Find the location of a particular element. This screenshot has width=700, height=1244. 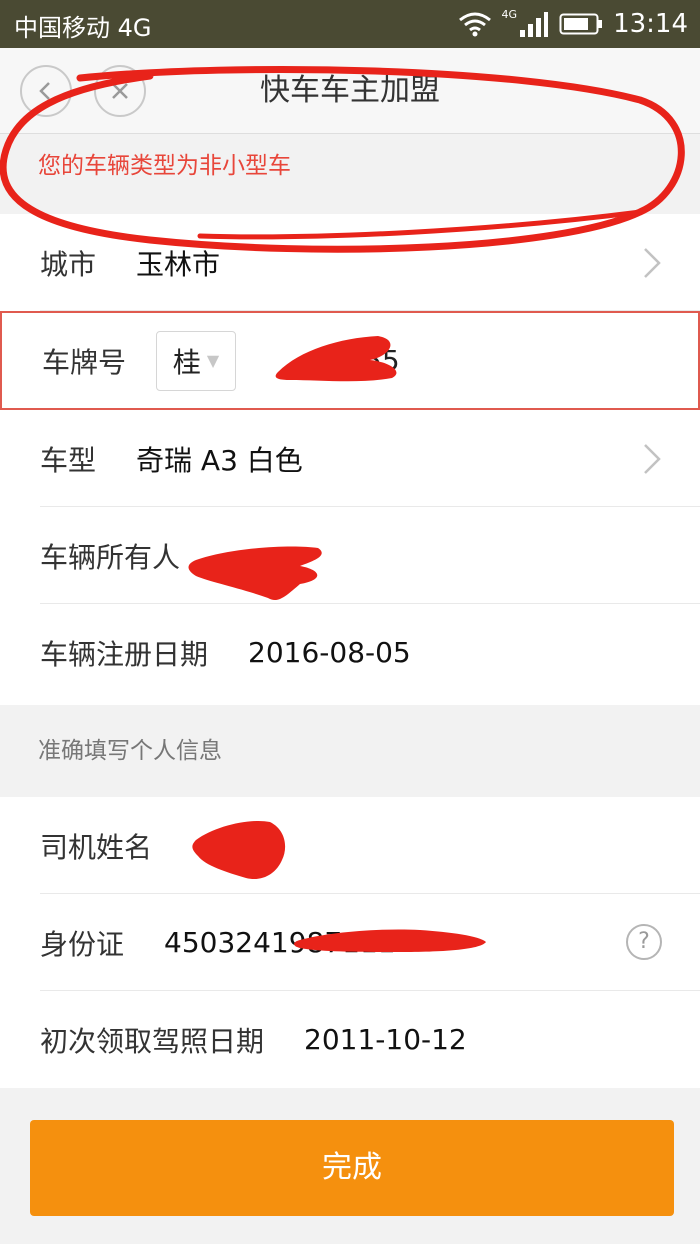

vehicle-type-warning: 您的车辆类型为非小型车 is located at coordinates (350, 174).